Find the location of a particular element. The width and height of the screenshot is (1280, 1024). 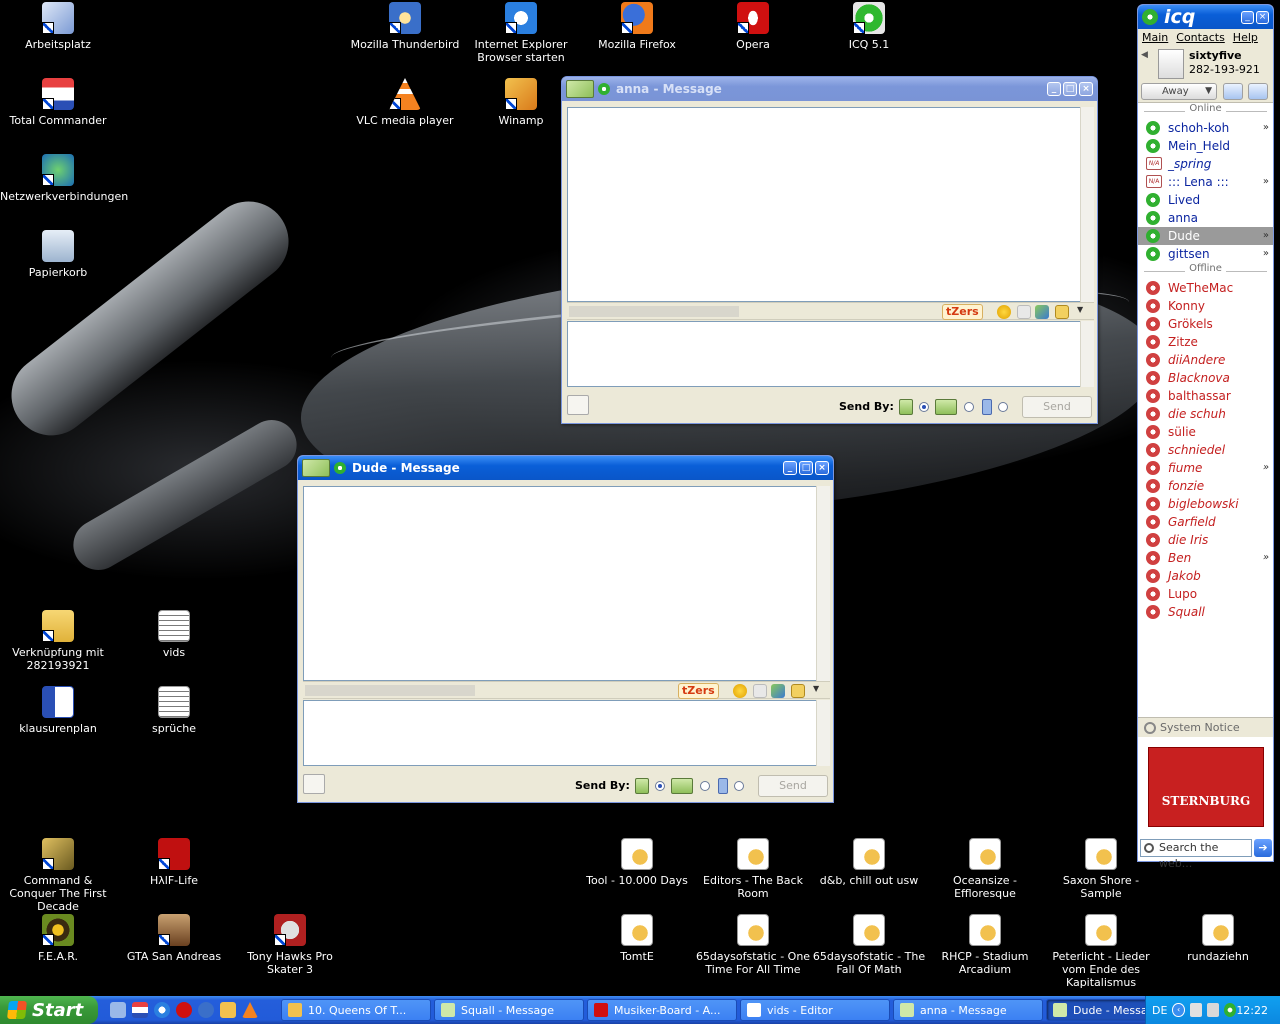

desktop-icon: Oceansize - Effloresque is located at coordinates (985, 869).